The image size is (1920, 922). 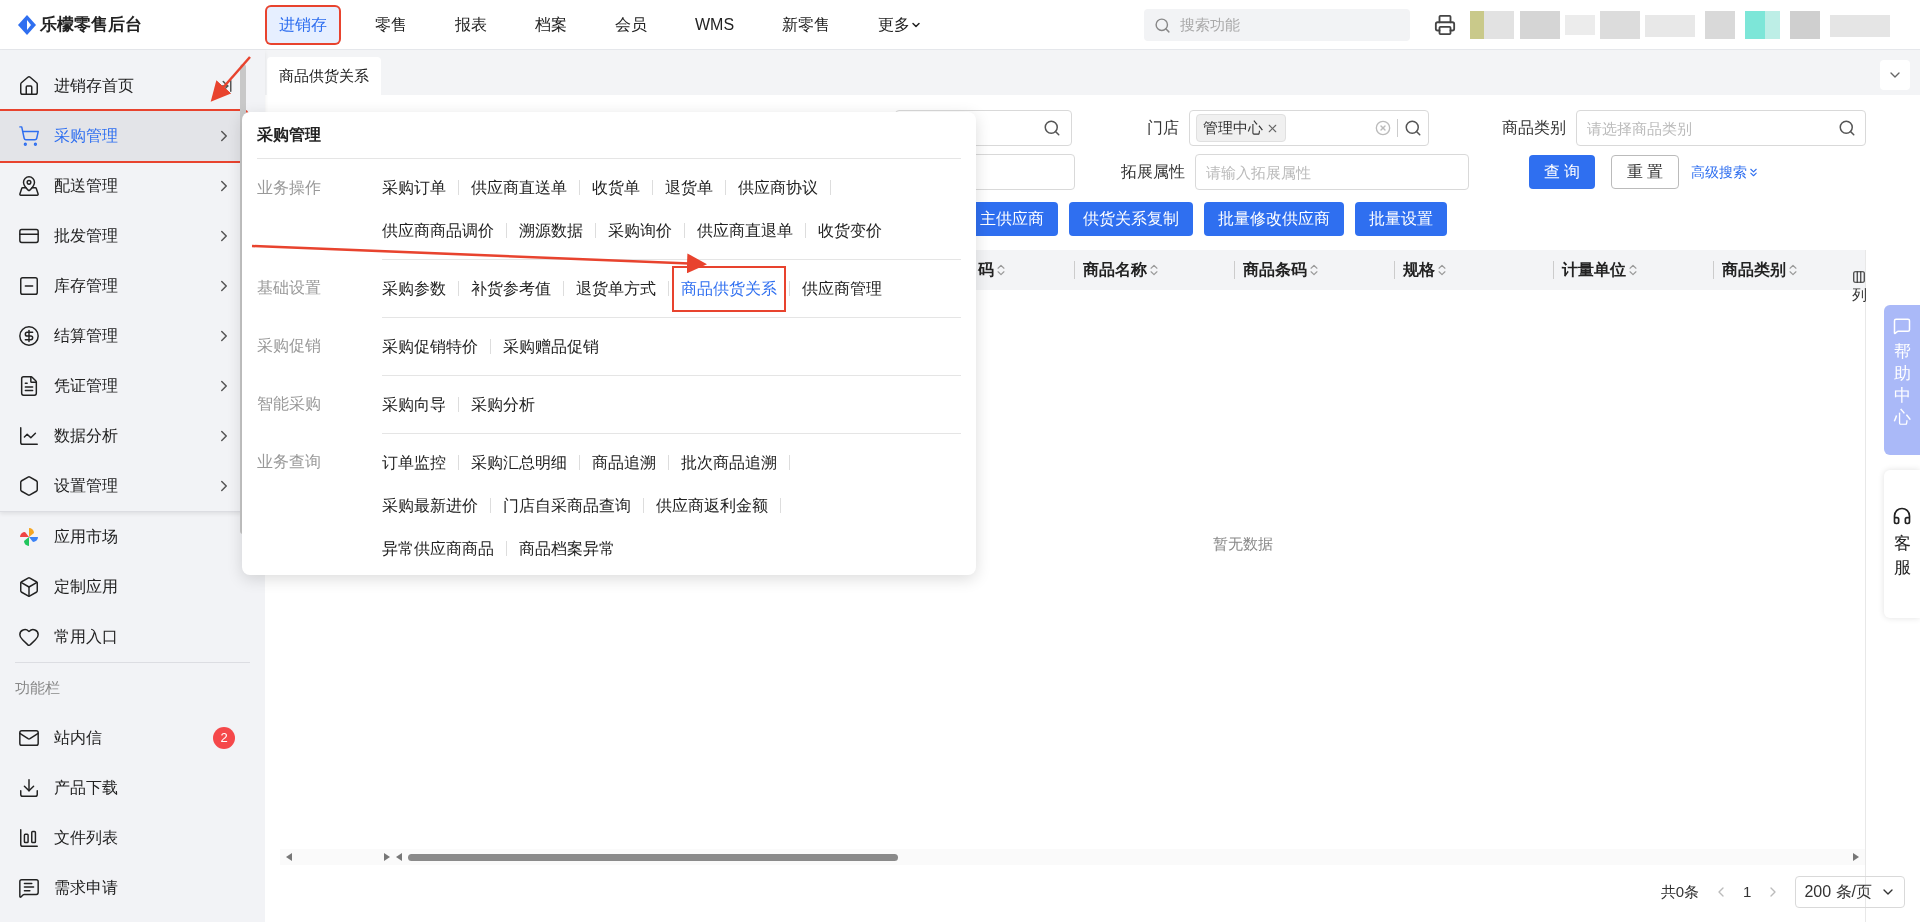 I want to click on column-header: 规格, so click(x=1418, y=270).